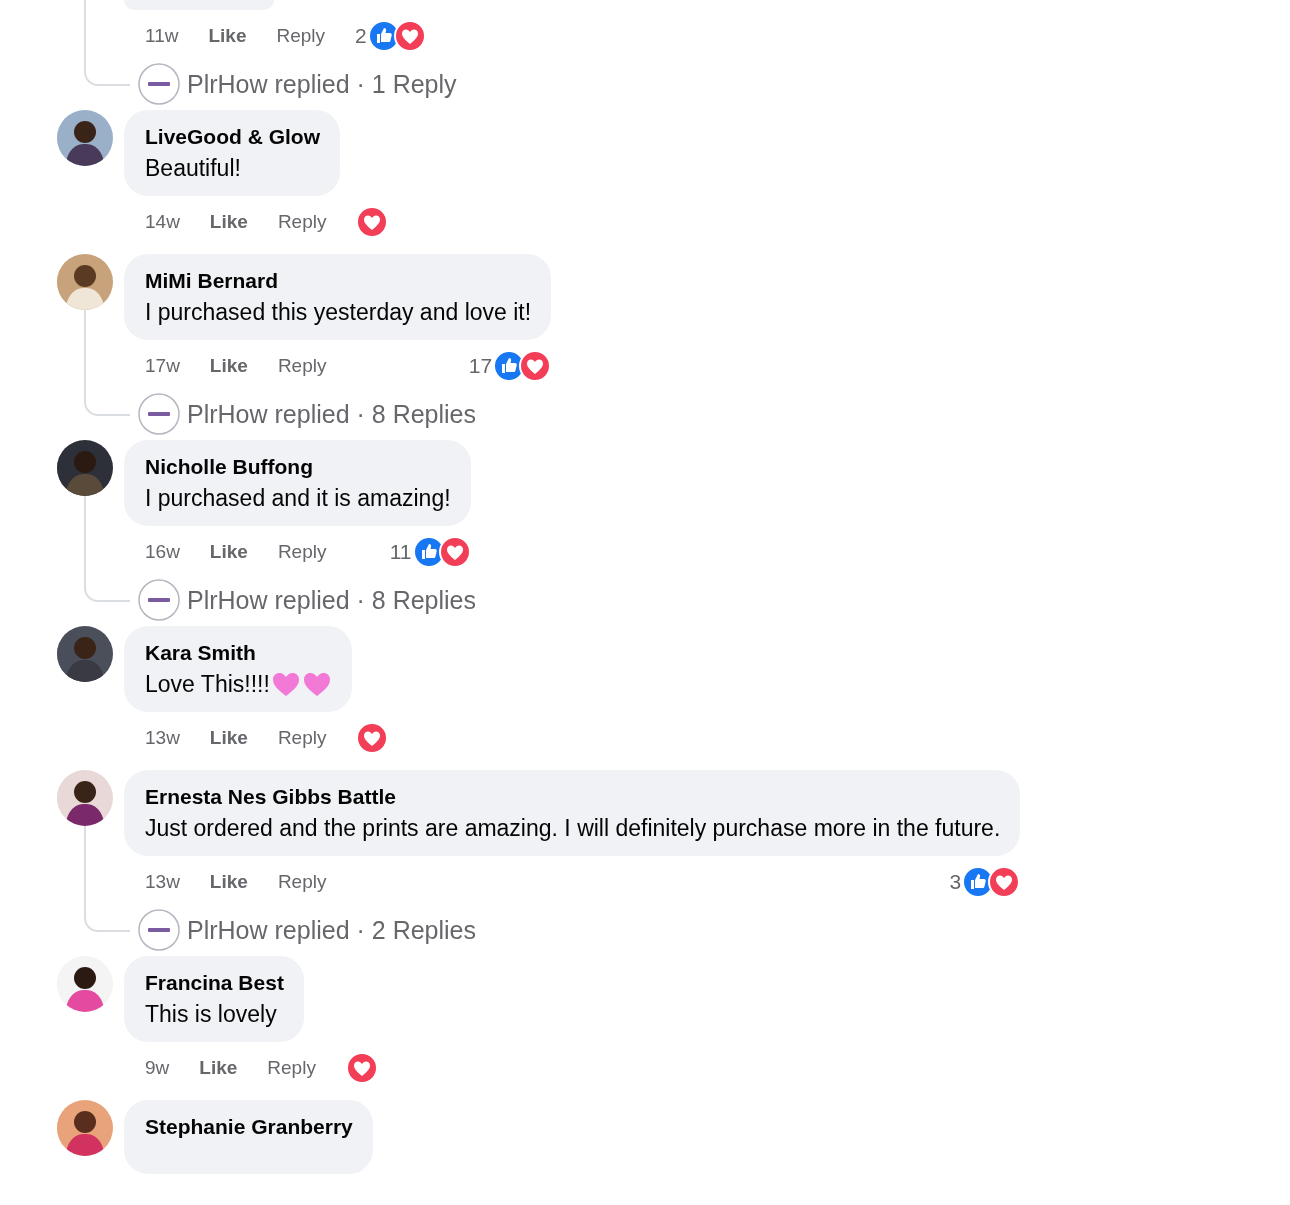 The height and width of the screenshot is (1205, 1290). Describe the element at coordinates (162, 36) in the screenshot. I see `comment-time: 11w` at that location.